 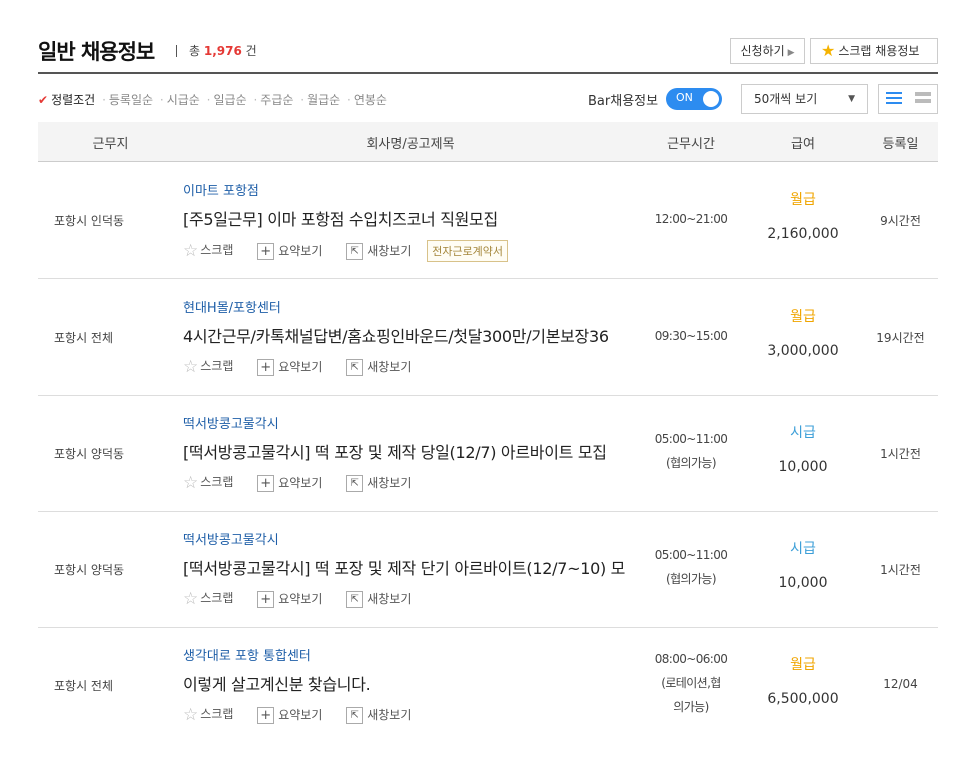 I want to click on apply-label: 신청하기, so click(x=762, y=51).